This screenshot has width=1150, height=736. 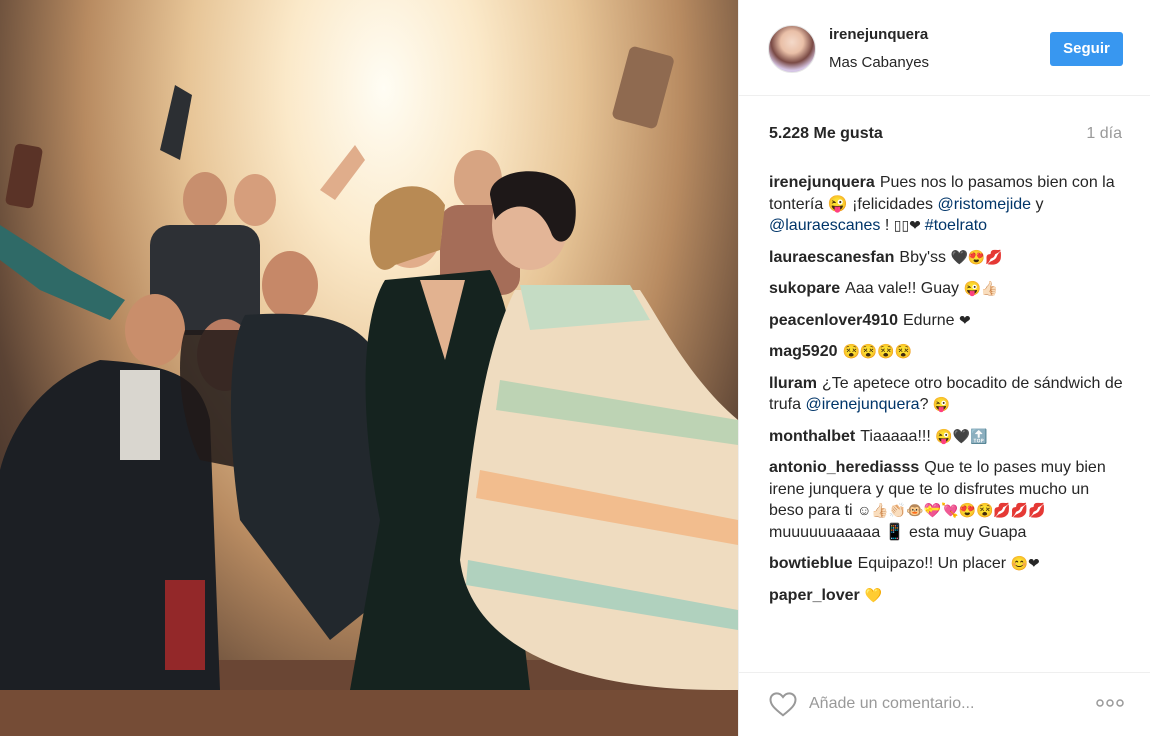 I want to click on hashtag-link: #toelrato, so click(x=956, y=225).